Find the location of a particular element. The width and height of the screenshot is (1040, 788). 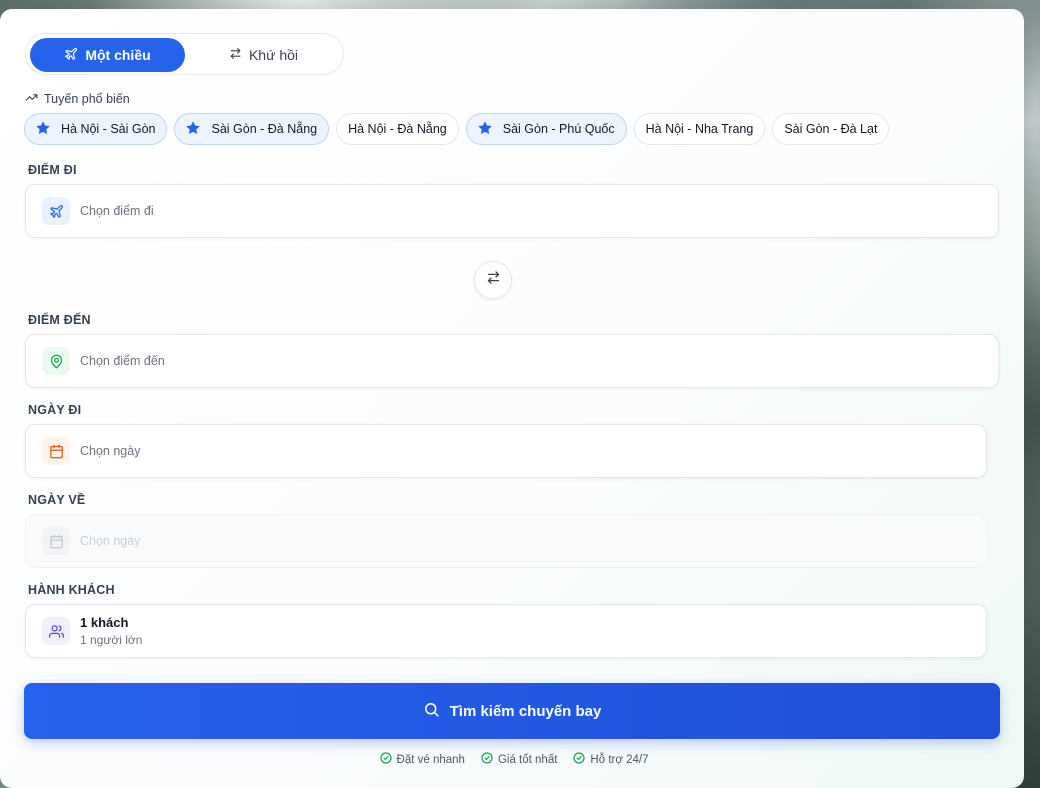

route-chip: Hà Nội - Sài Gòn is located at coordinates (96, 129).